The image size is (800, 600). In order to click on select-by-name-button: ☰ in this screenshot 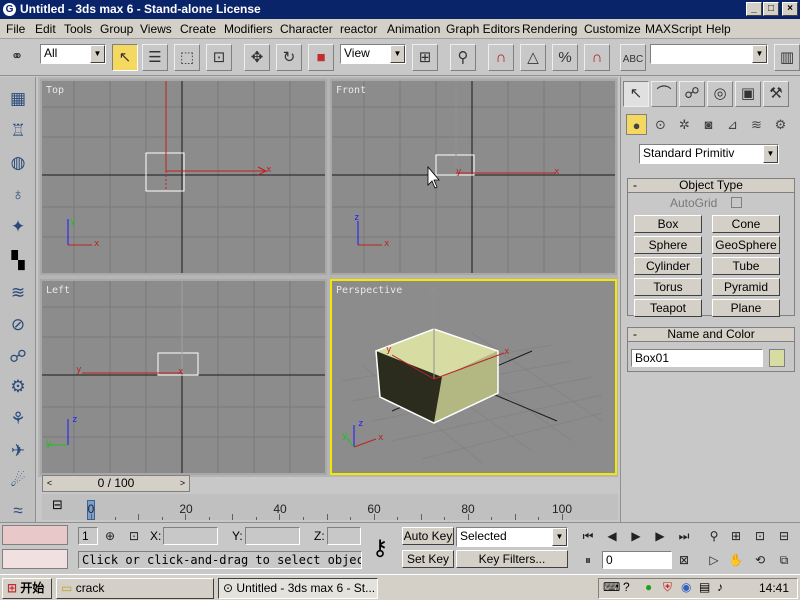, I will do `click(155, 57)`.